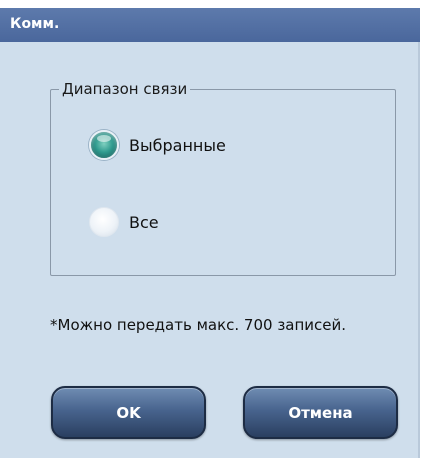 The image size is (426, 458). I want to click on radio-unchecked-icon, so click(104, 222).